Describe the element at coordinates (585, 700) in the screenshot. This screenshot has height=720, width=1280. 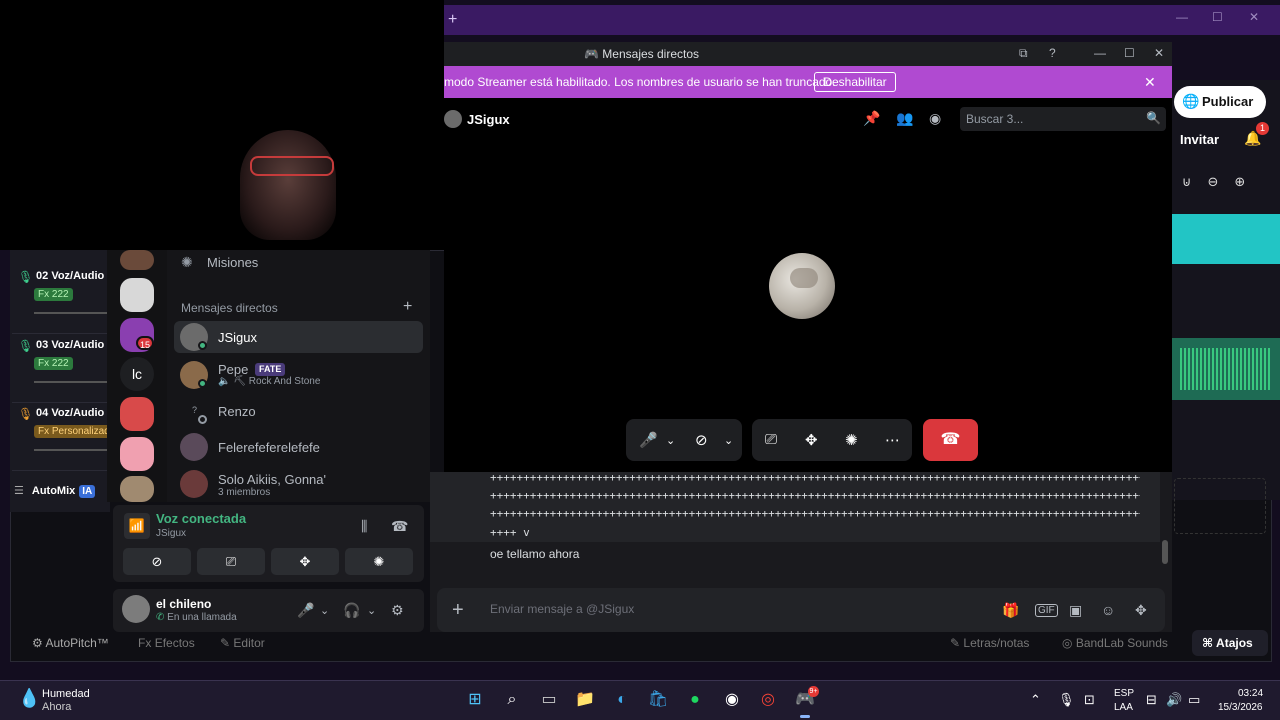
I see `file-explorer-icon: 📁` at that location.